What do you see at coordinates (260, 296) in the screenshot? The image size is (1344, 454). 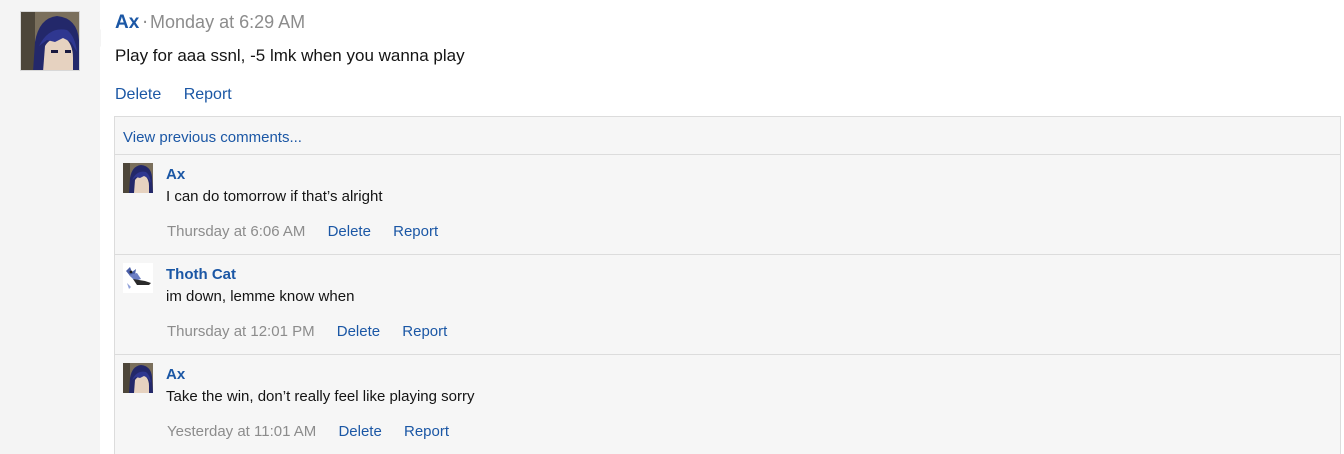 I see `comment-text: im down, lemme know when` at bounding box center [260, 296].